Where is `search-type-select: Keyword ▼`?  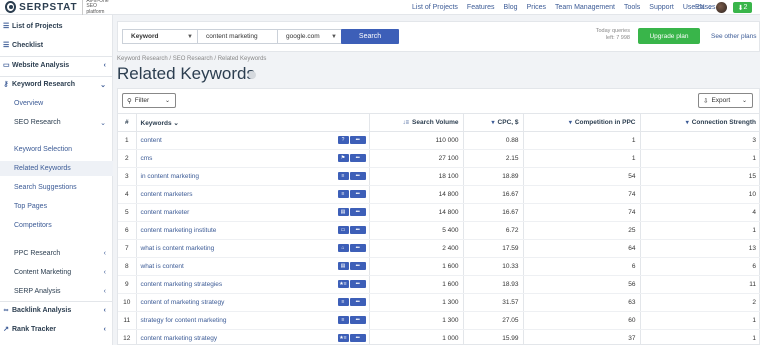 search-type-select: Keyword ▼ is located at coordinates (160, 36).